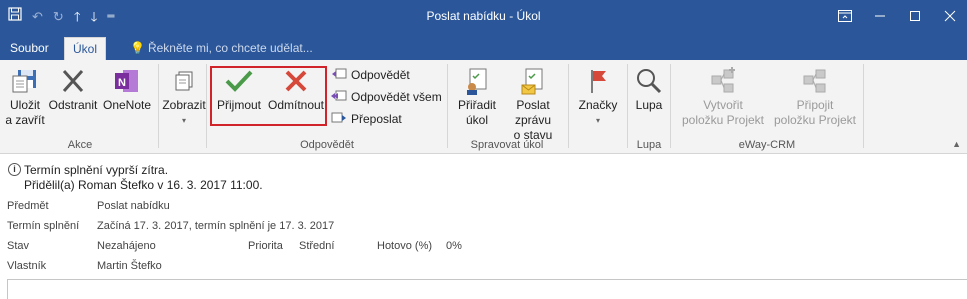  What do you see at coordinates (815, 105) in the screenshot?
I see `attach-project-label-1: Připojit` at bounding box center [815, 105].